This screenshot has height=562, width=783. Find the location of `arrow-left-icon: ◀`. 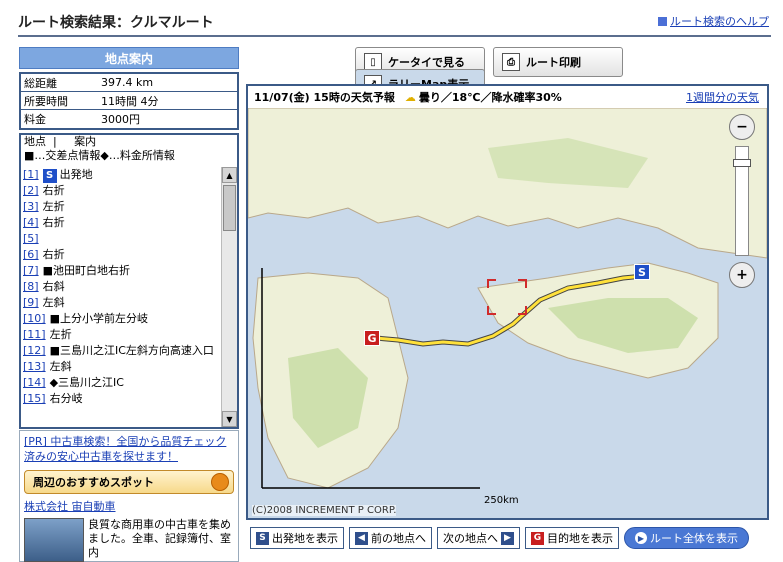

arrow-left-icon: ◀ is located at coordinates (361, 538).